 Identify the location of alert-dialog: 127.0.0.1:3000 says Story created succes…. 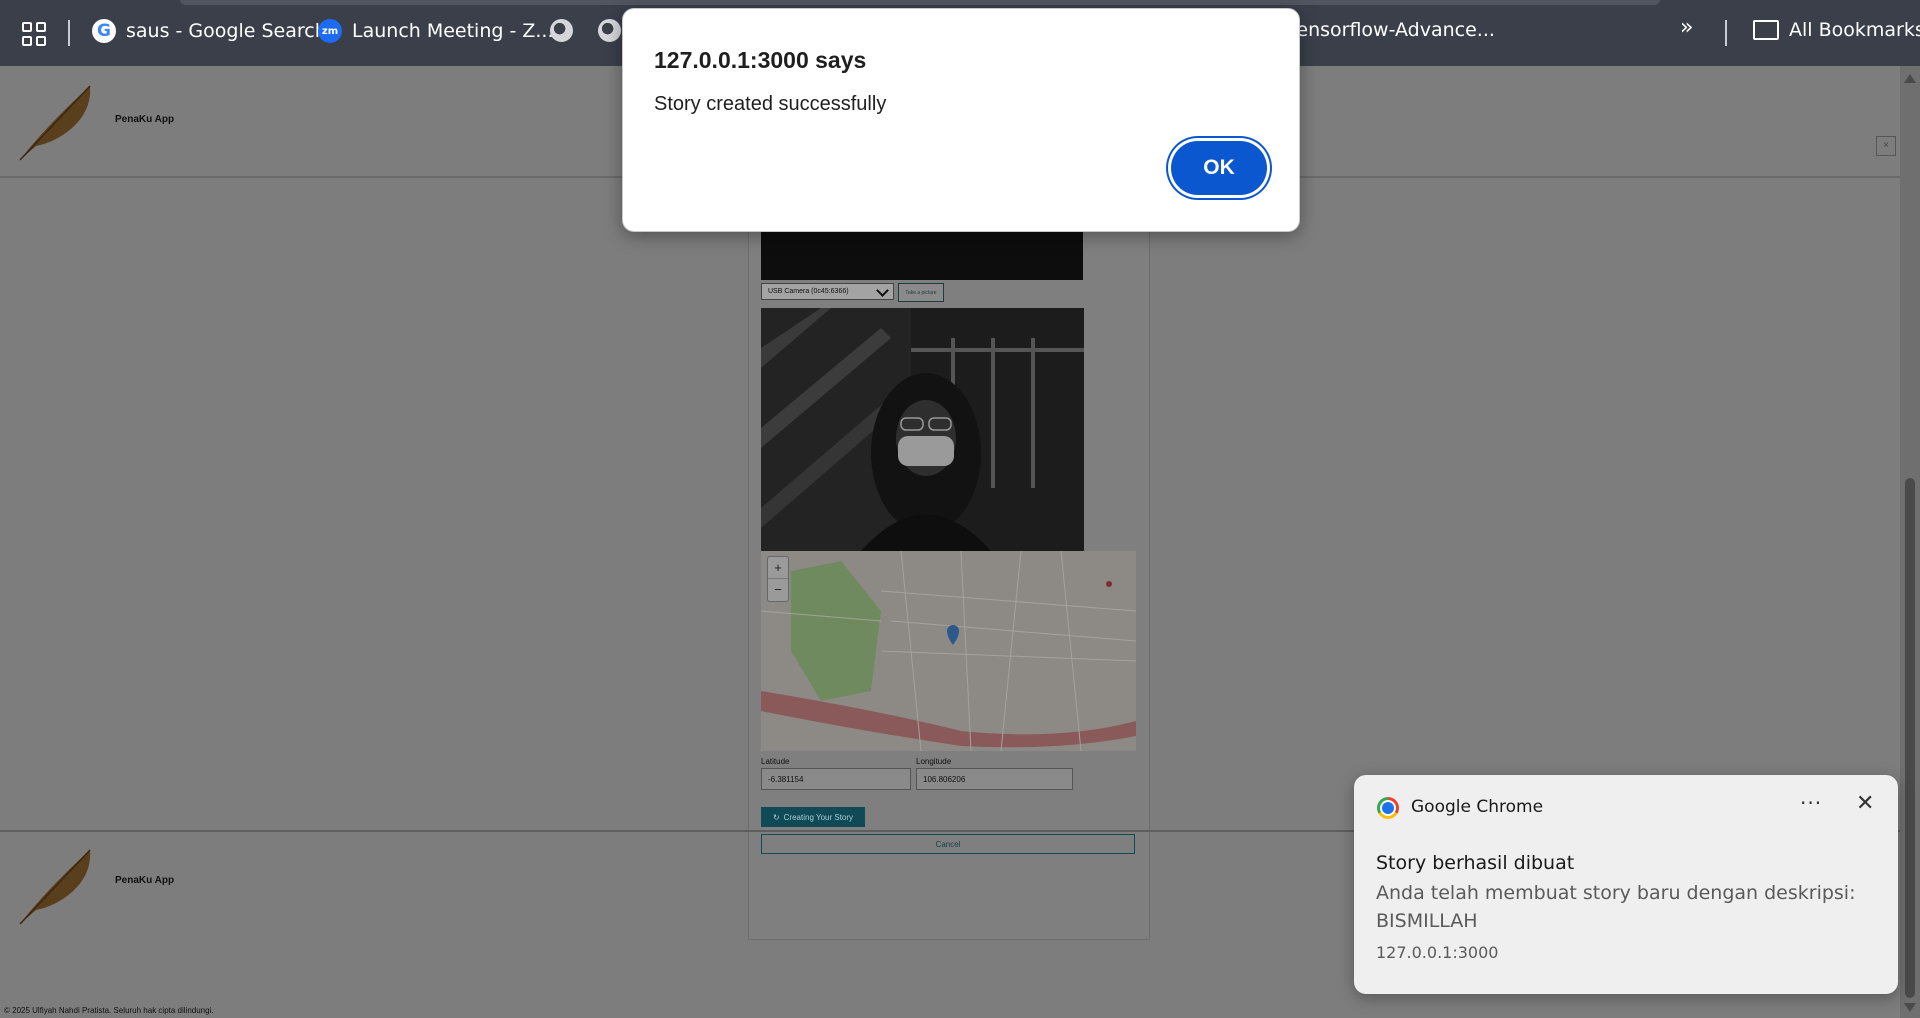
(961, 120).